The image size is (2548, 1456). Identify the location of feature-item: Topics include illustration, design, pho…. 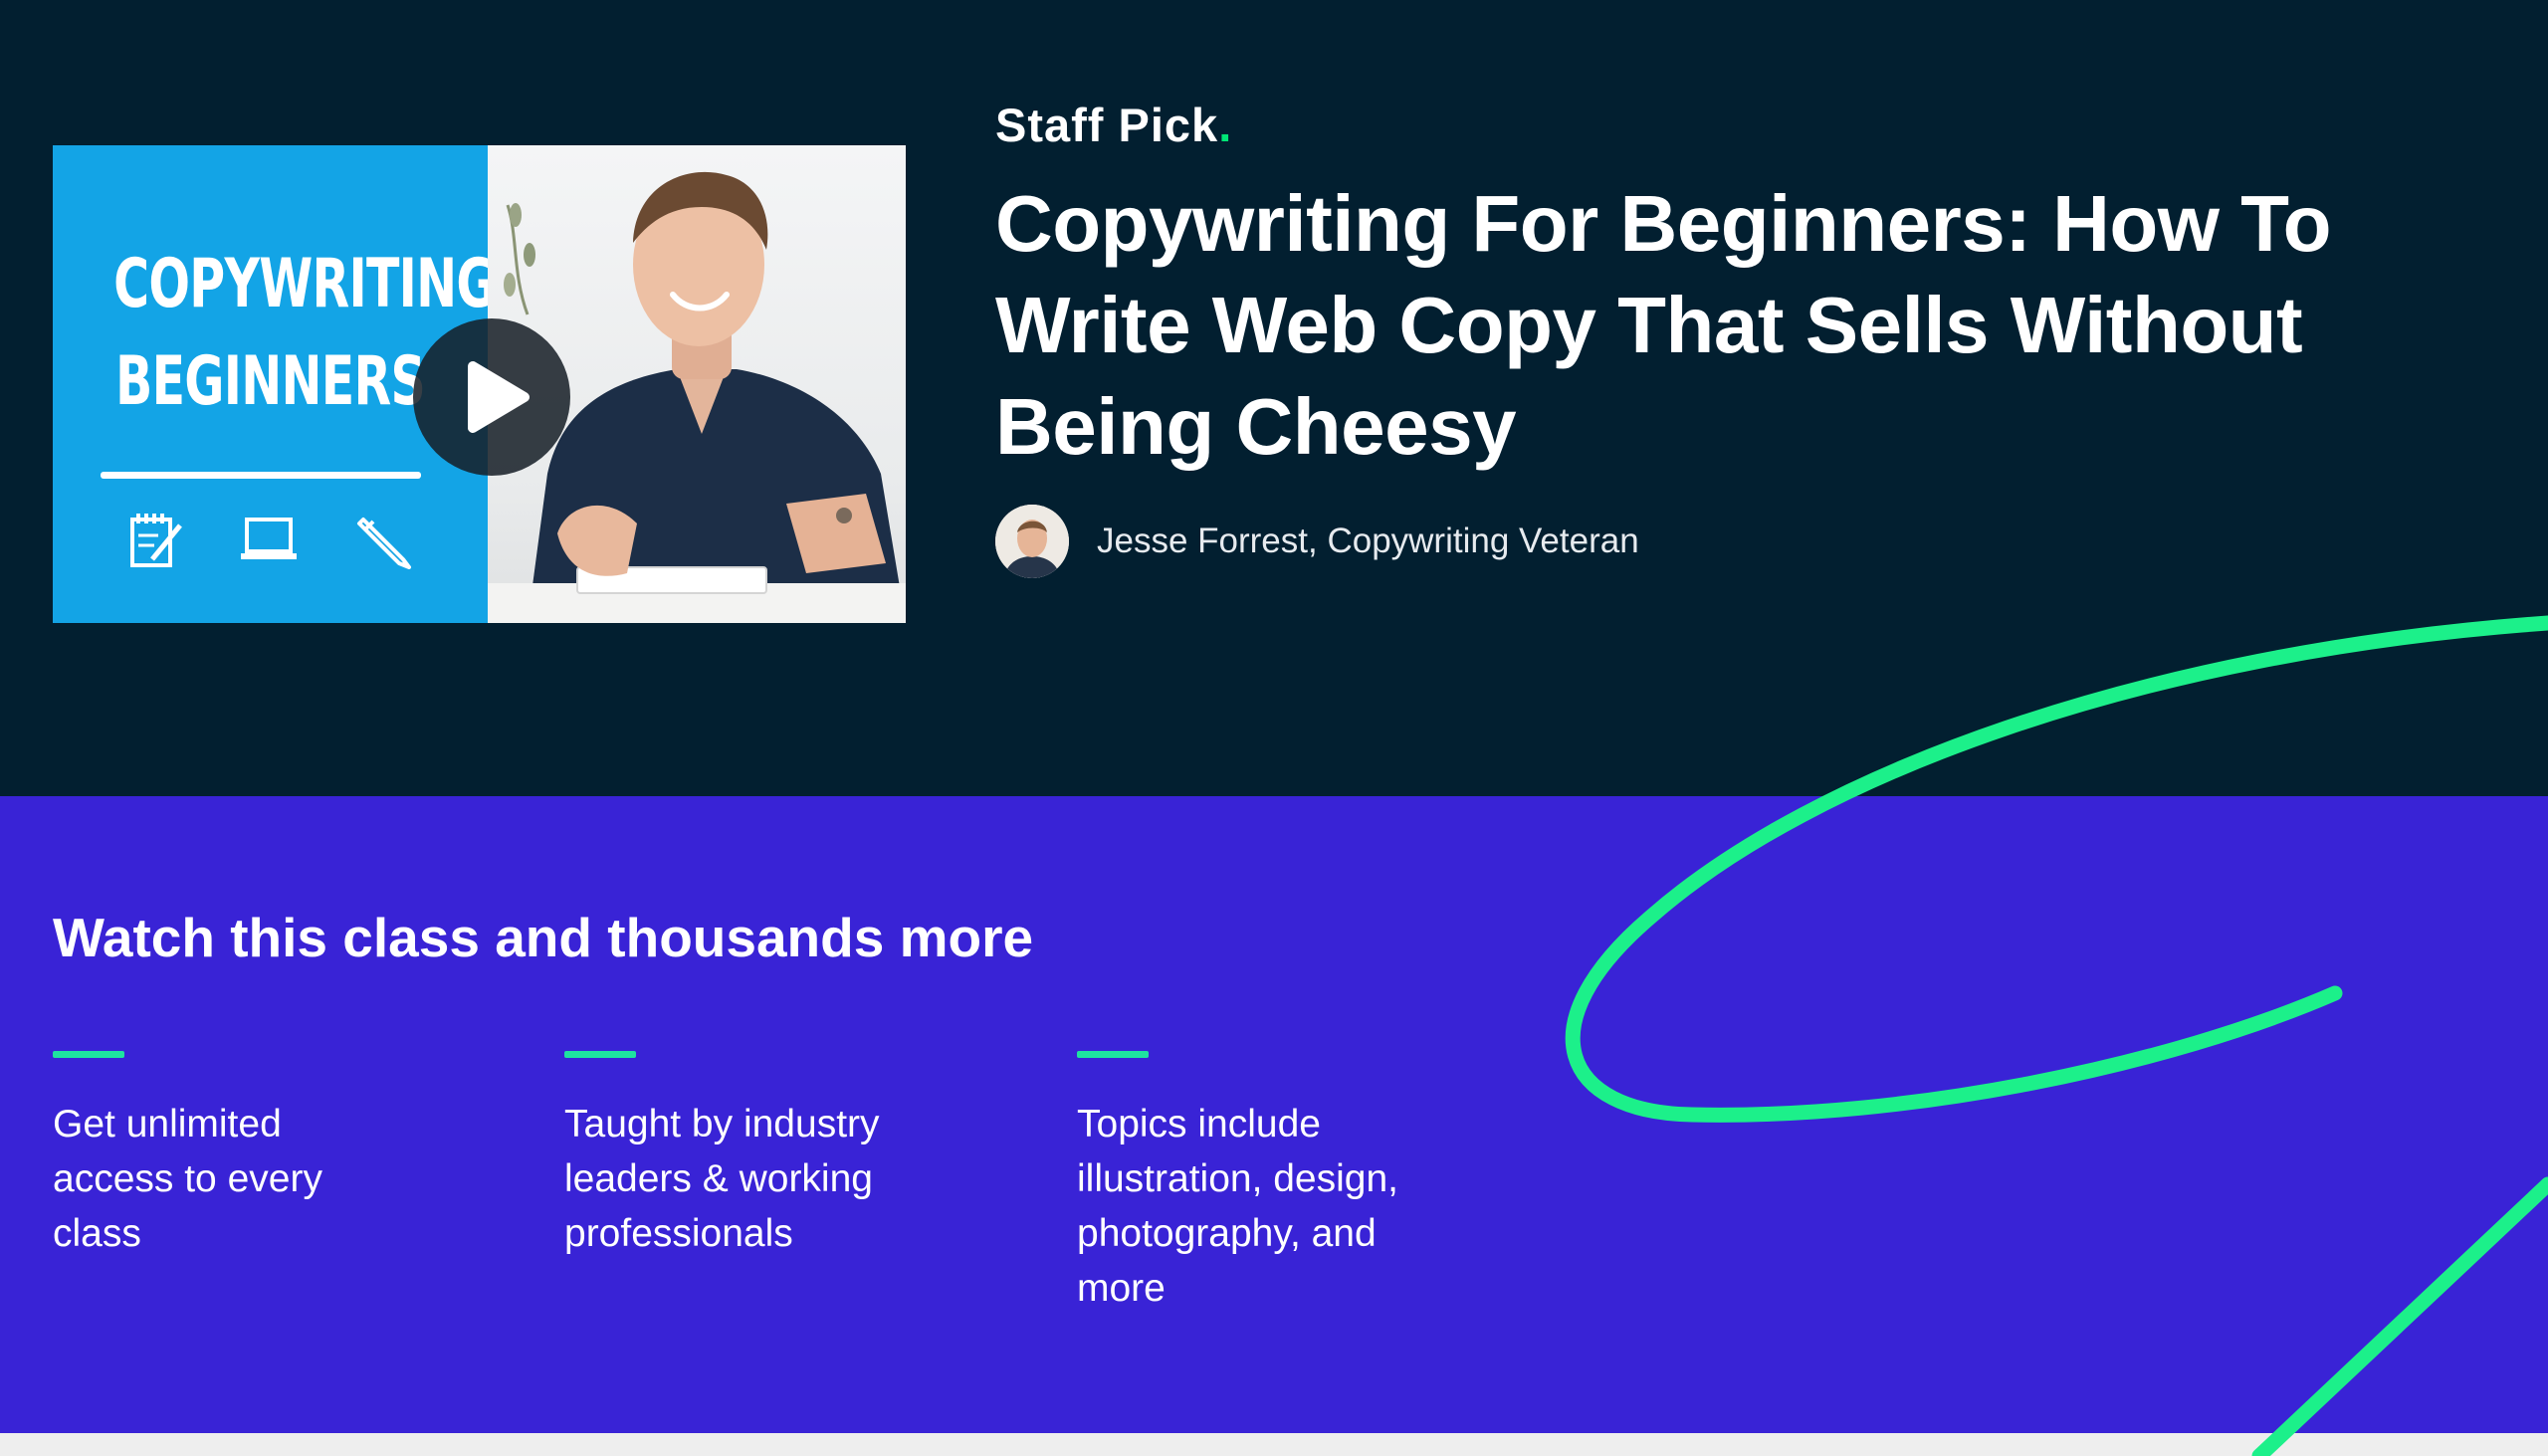
(1286, 1183).